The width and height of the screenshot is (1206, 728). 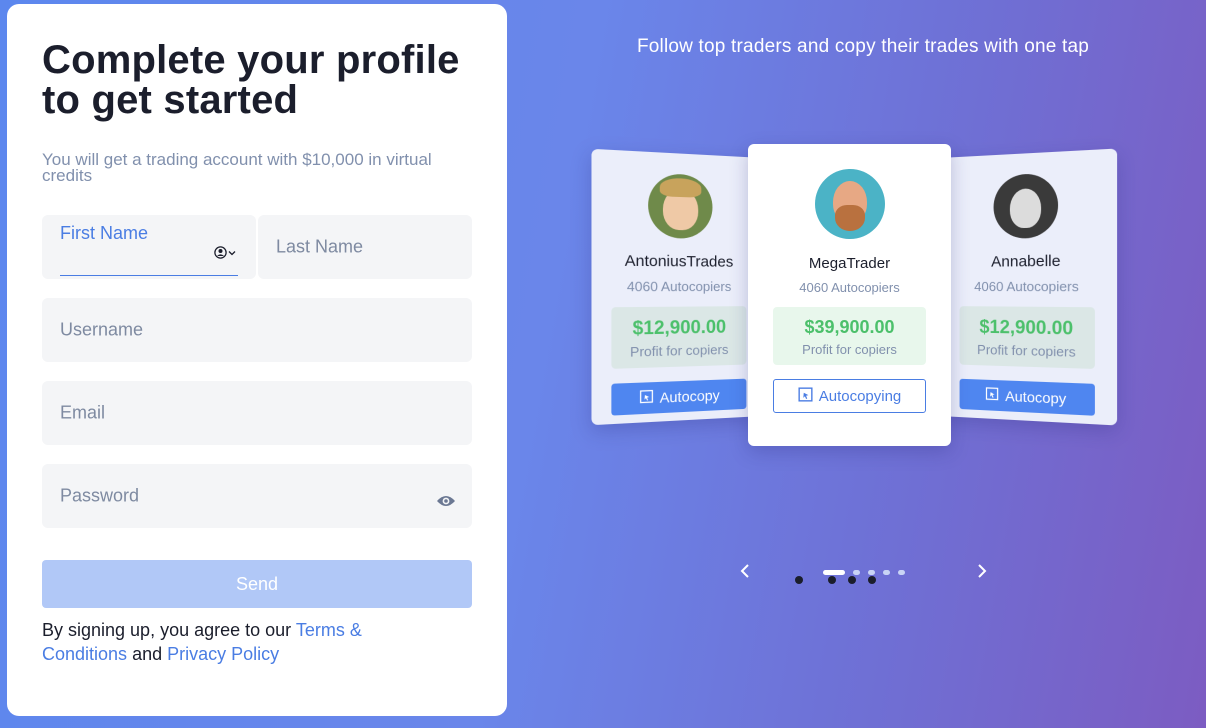 I want to click on form-title: Complete your profile to get started, so click(x=251, y=80).